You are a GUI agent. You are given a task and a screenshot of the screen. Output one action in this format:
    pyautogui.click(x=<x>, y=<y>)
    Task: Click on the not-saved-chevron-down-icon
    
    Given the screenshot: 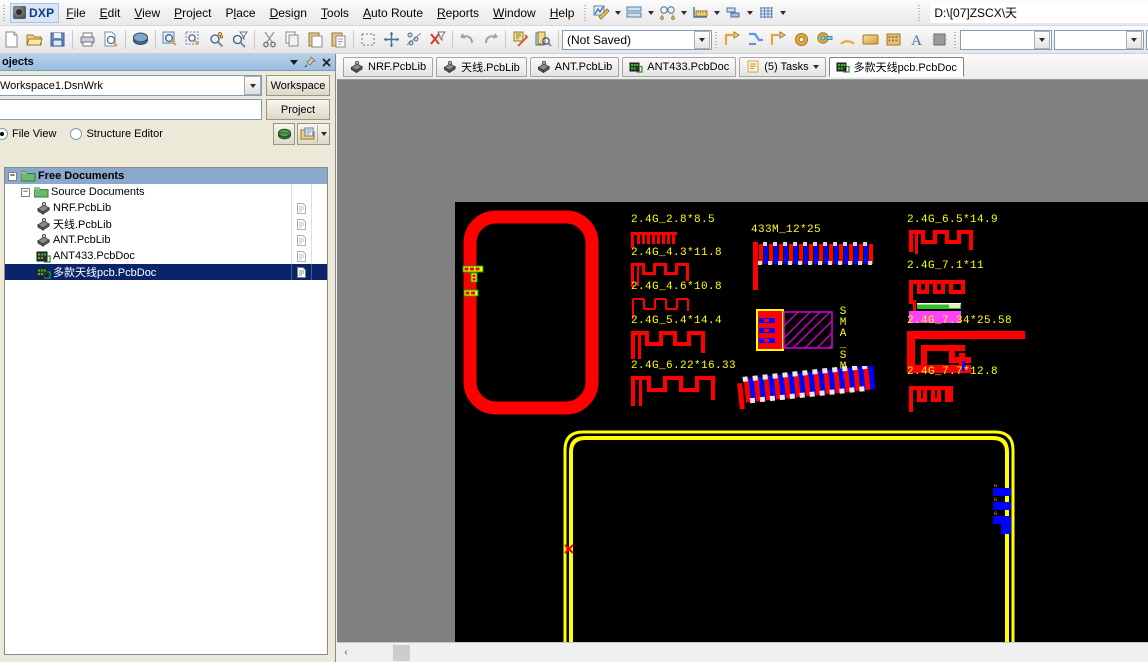 What is the action you would take?
    pyautogui.click(x=702, y=39)
    